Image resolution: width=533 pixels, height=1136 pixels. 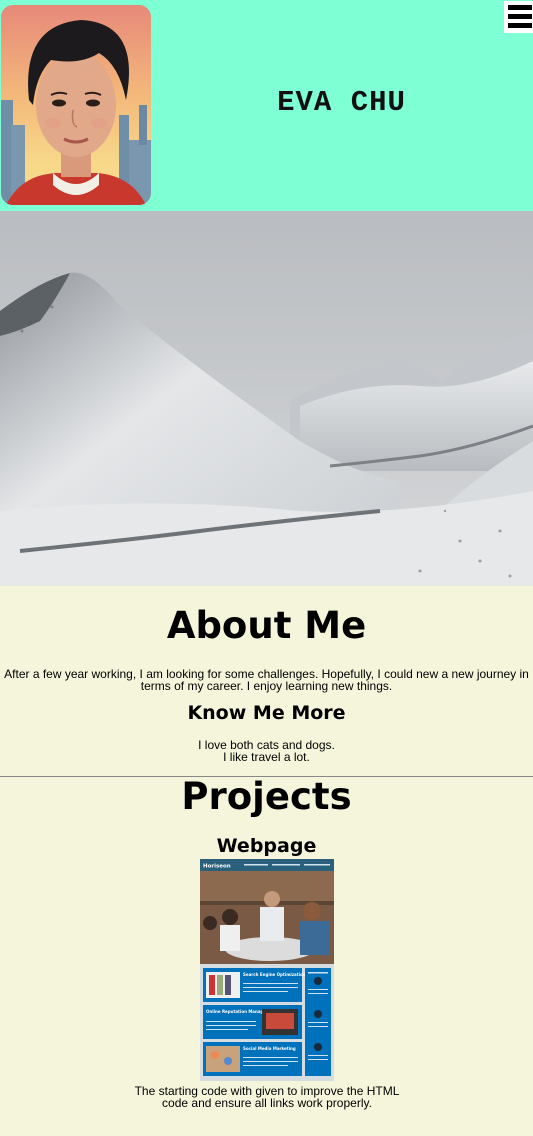 What do you see at coordinates (518, 17) in the screenshot?
I see `hamburger-menu-icon` at bounding box center [518, 17].